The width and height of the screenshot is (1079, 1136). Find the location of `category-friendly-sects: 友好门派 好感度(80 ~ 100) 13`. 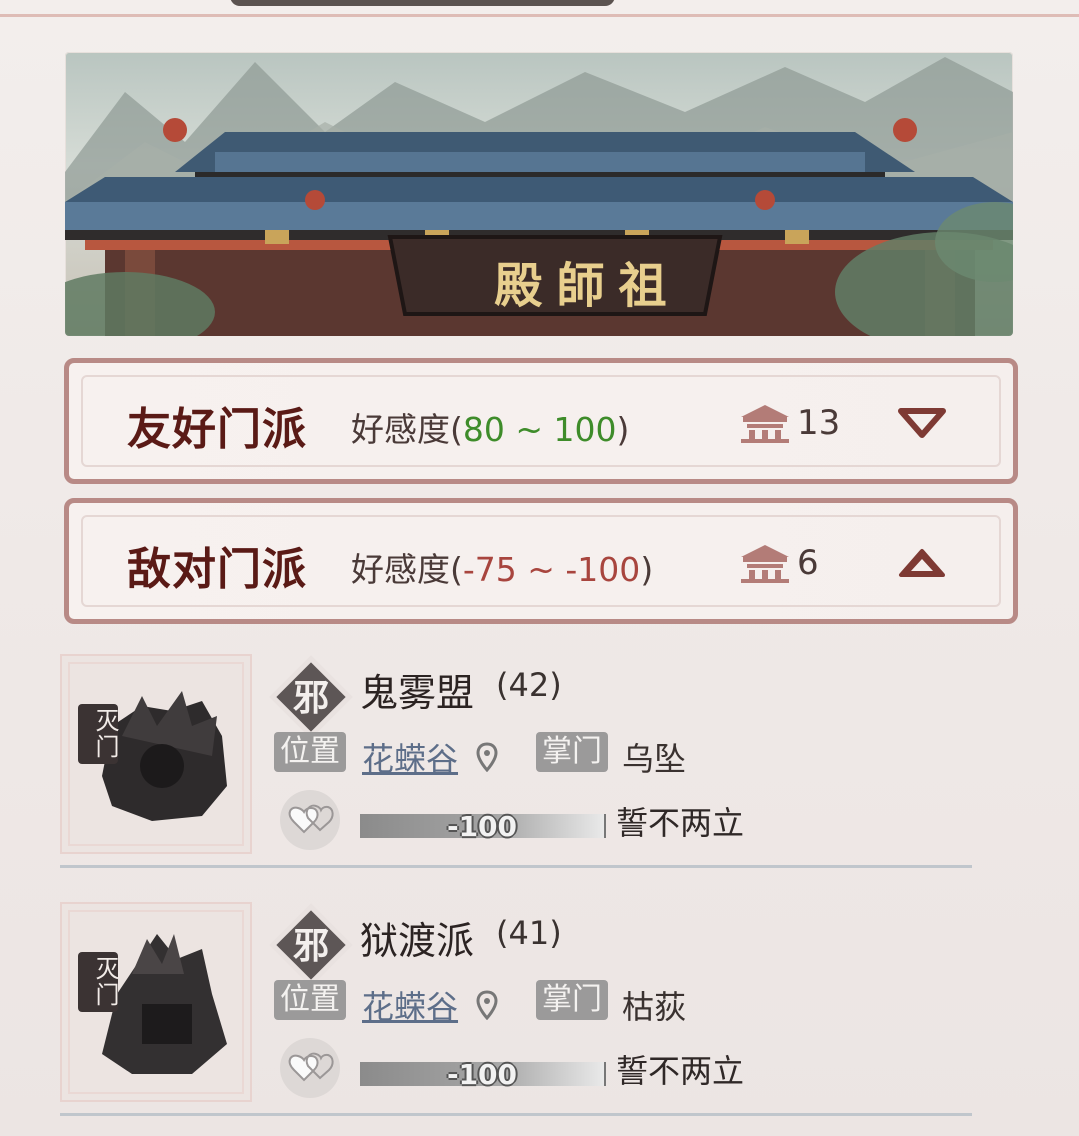

category-friendly-sects: 友好门派 好感度(80 ~ 100) 13 is located at coordinates (541, 421).